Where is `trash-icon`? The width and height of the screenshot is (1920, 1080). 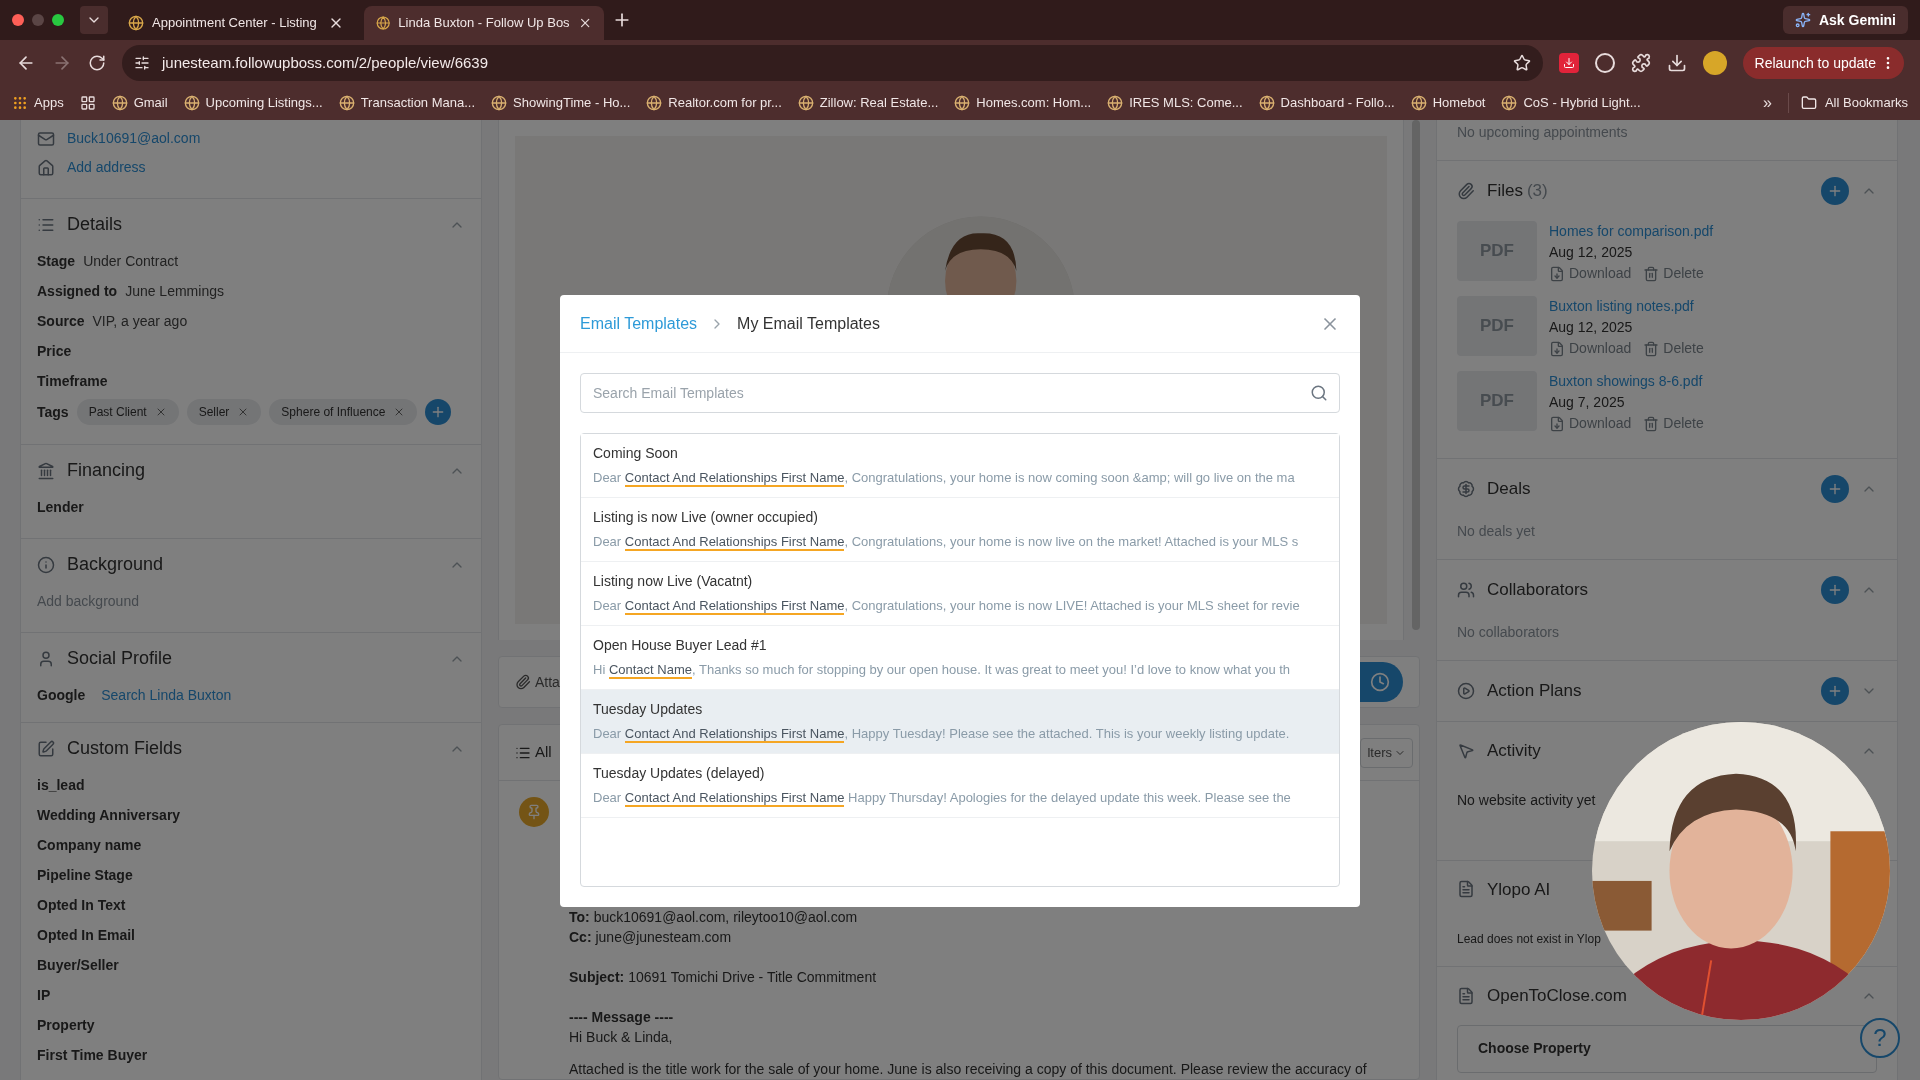 trash-icon is located at coordinates (1651, 348).